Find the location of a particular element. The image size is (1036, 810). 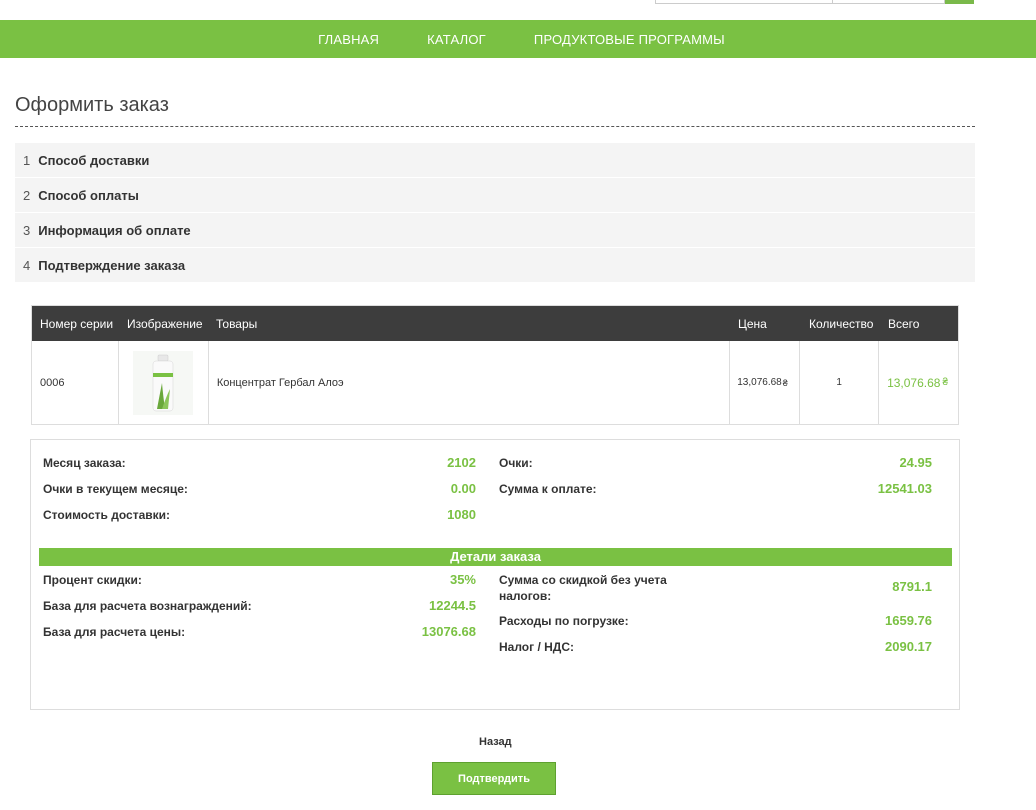

reward-base-label: База для расчета вознаграждений: is located at coordinates (147, 606).